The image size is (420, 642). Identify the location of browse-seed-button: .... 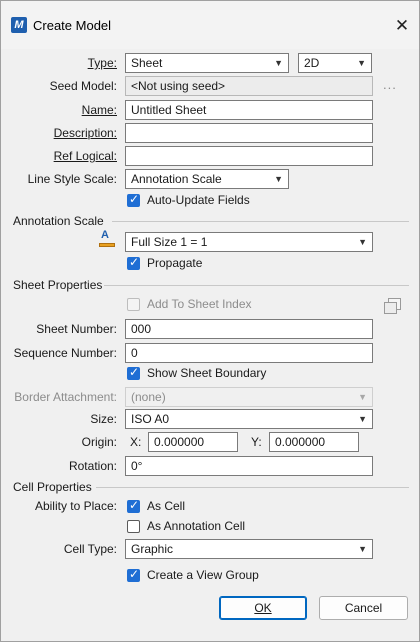
(390, 84).